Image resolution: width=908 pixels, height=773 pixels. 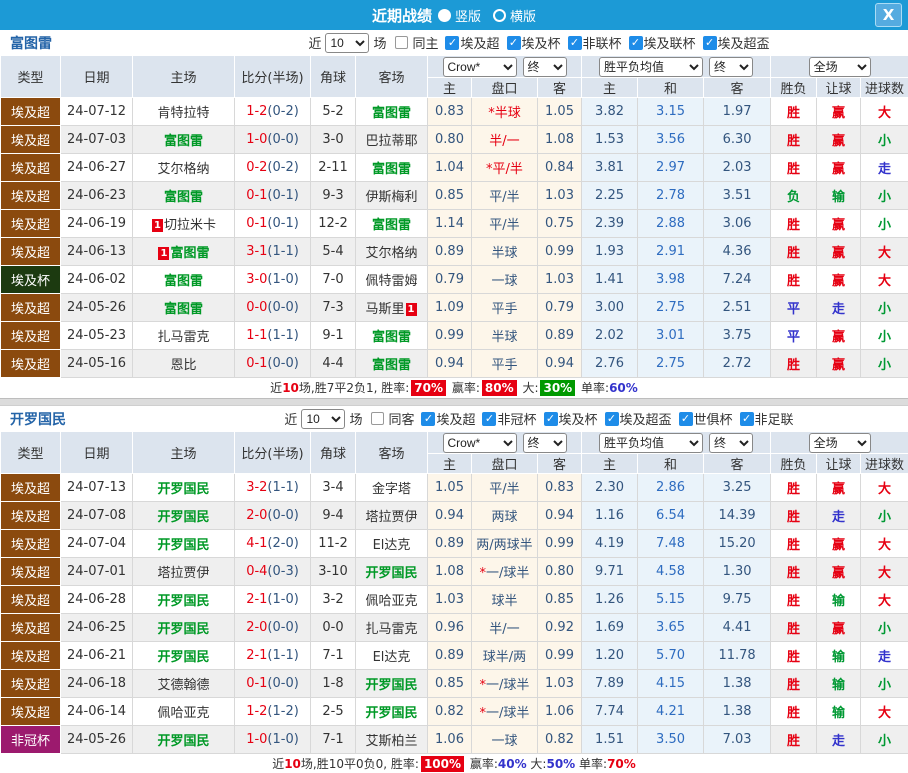 I want to click on away-team-name: 开罗国民, so click(x=391, y=713).